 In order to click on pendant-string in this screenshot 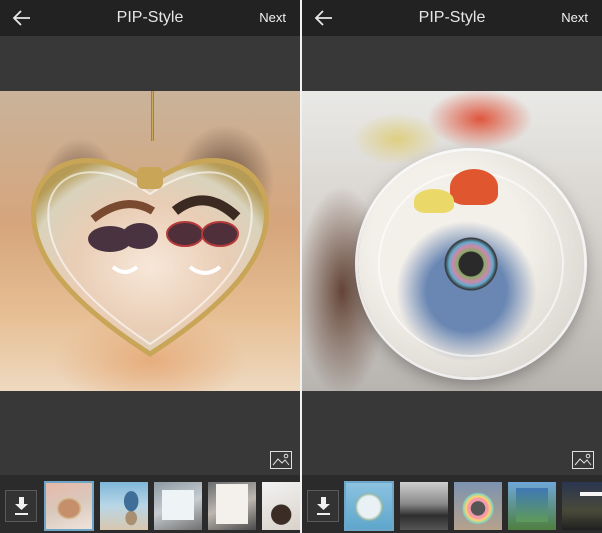, I will do `click(152, 116)`.